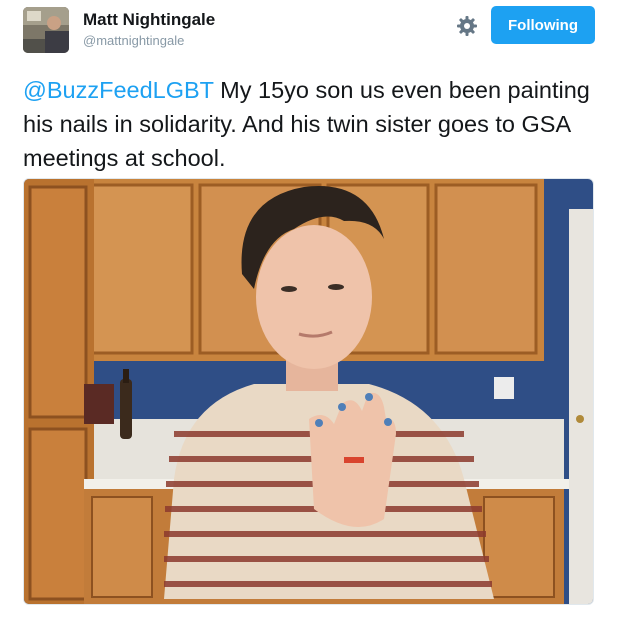 This screenshot has height=617, width=625. Describe the element at coordinates (118, 90) in the screenshot. I see `mention-link: @BuzzFeedLGBT` at that location.